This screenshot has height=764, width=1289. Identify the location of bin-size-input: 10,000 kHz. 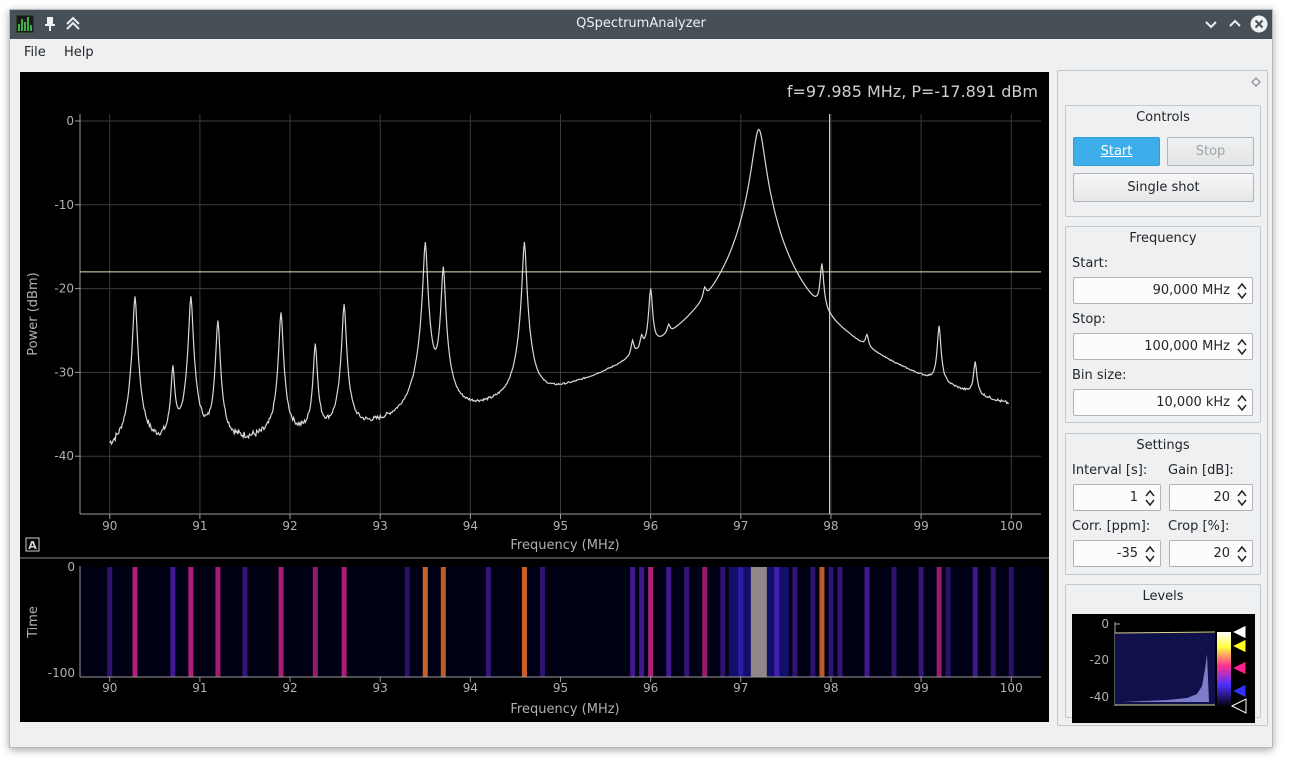
(1163, 402).